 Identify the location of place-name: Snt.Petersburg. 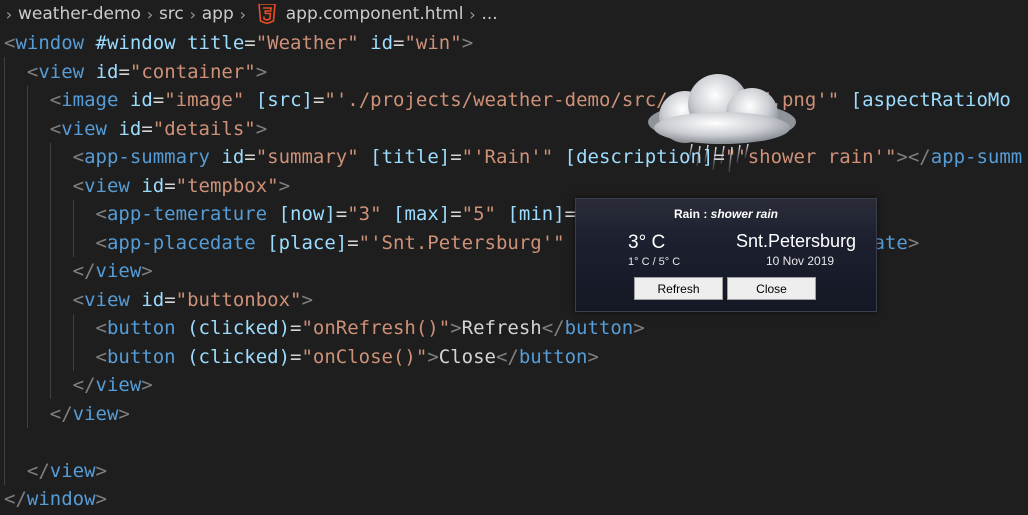
(796, 241).